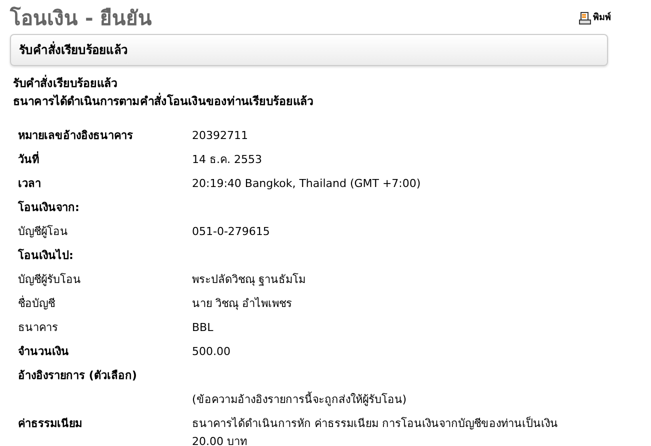 Image resolution: width=651 pixels, height=446 pixels. Describe the element at coordinates (77, 375) in the screenshot. I see `field-label: อ้างอิงรายการ (ตัวเลือก)` at that location.